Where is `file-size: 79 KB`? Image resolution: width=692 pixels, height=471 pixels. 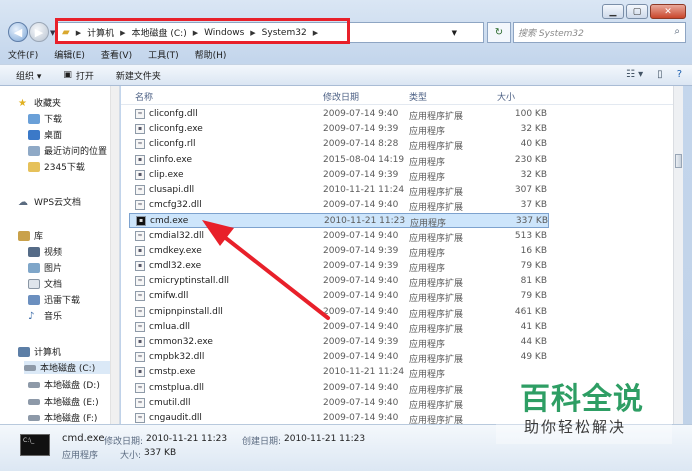 file-size: 79 KB is located at coordinates (533, 296).